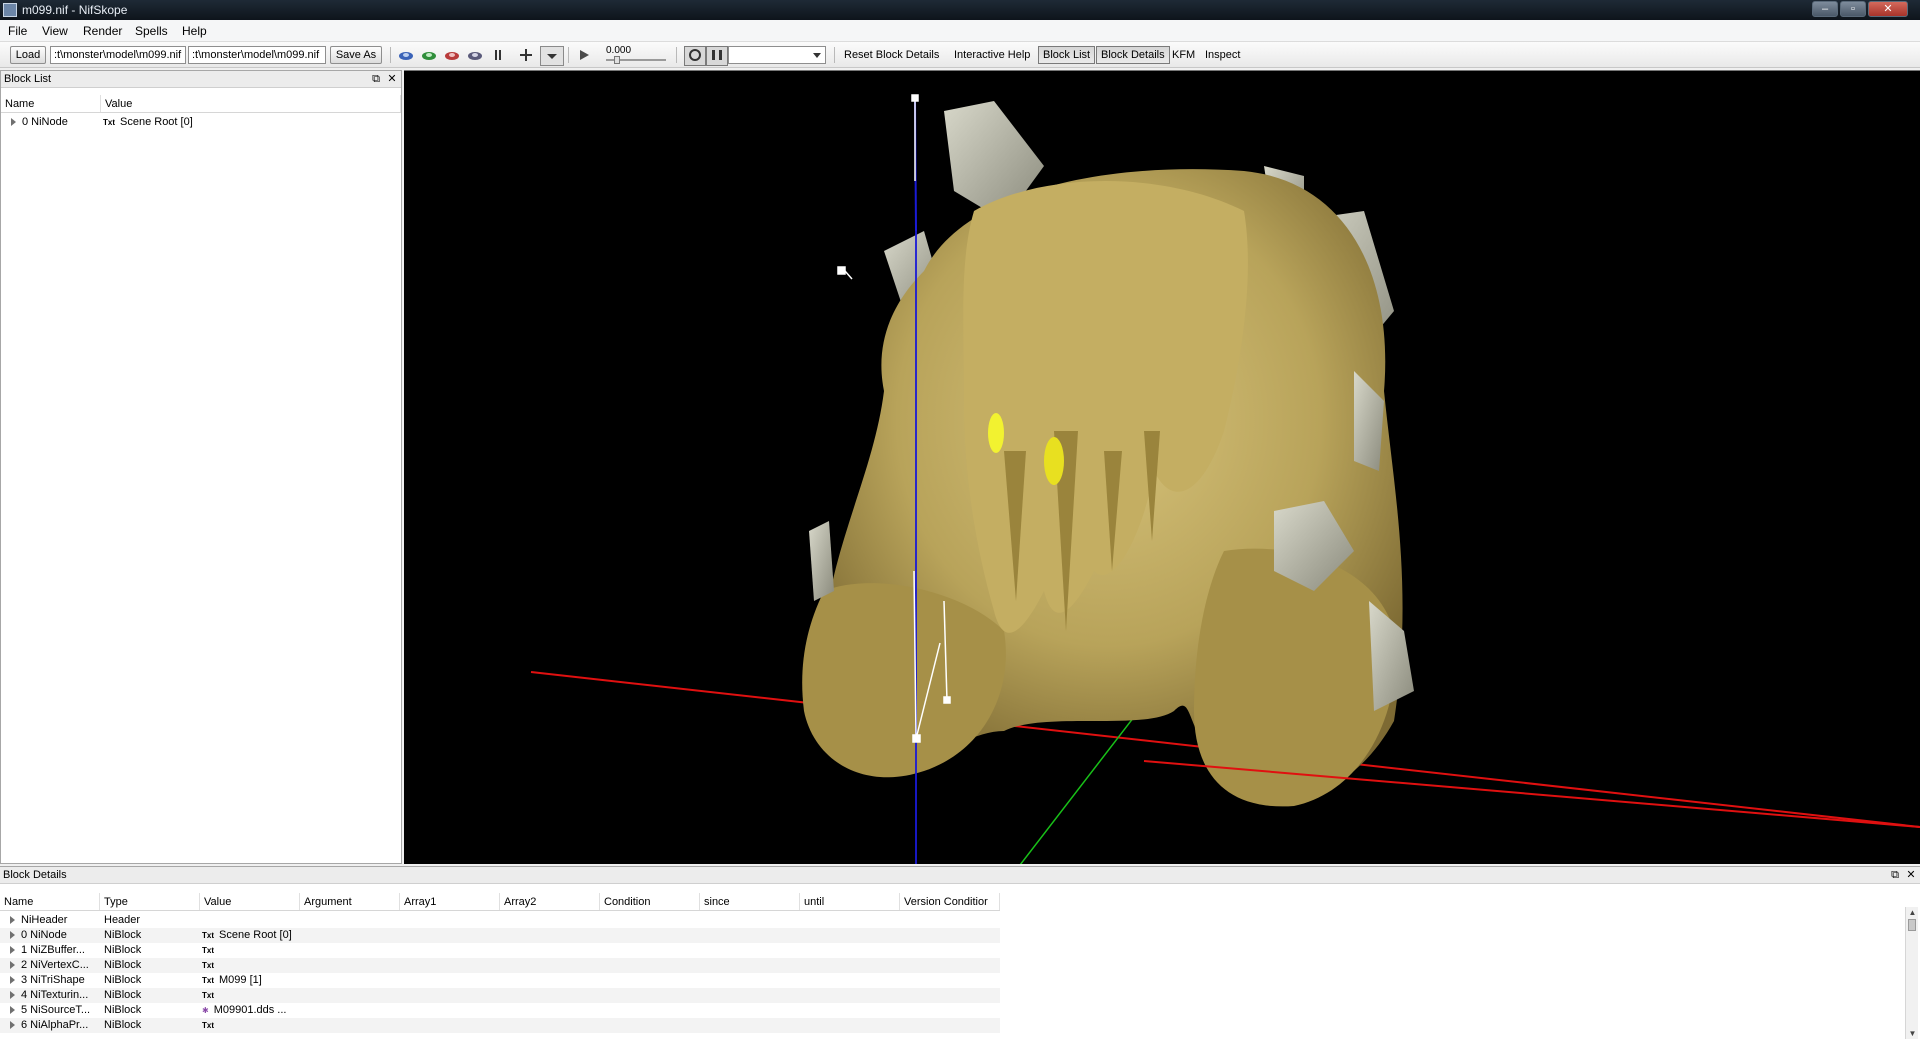 The height and width of the screenshot is (1040, 1920). I want to click on block-list-toggle: Block List, so click(1067, 55).